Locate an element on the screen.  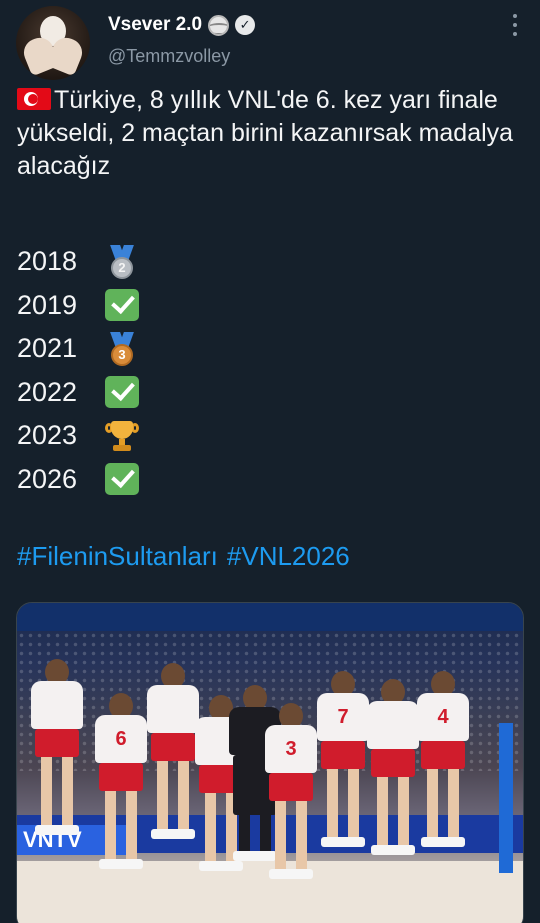
bronze-medal-icon: 3 is located at coordinates (122, 348).